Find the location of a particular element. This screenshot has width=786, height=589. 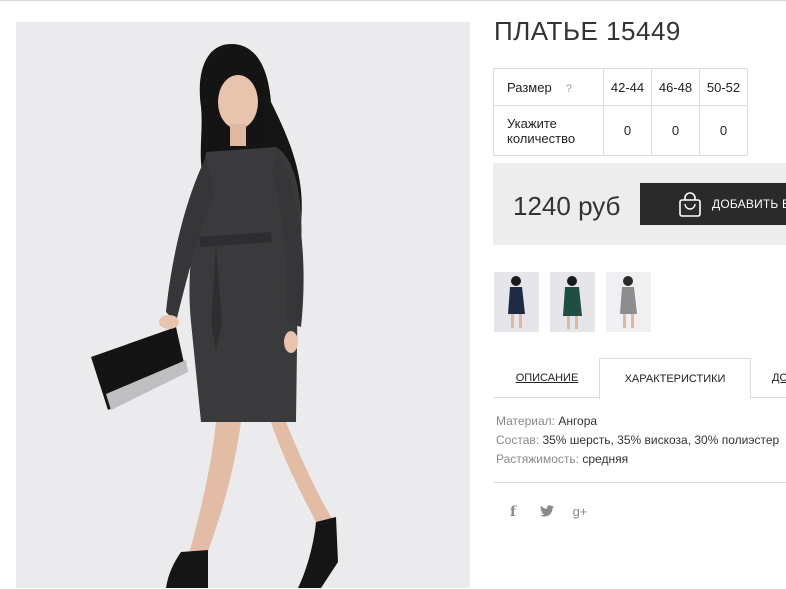

spec-key: Материал: is located at coordinates (525, 421).